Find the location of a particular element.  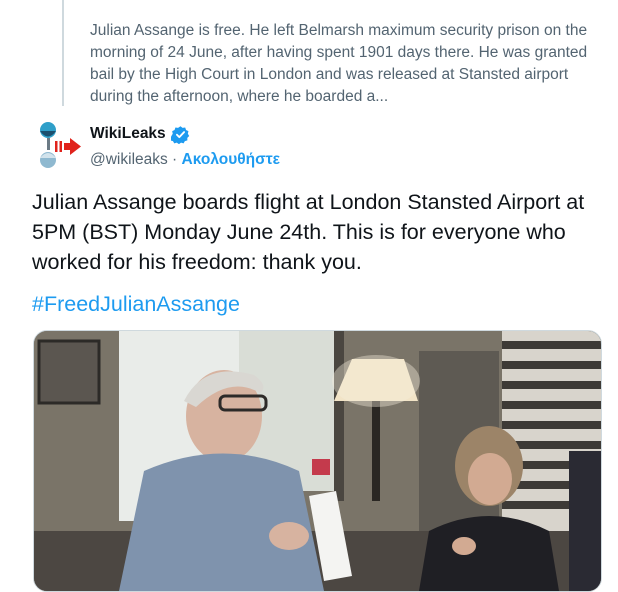

red-arrow-icon is located at coordinates (68, 146).